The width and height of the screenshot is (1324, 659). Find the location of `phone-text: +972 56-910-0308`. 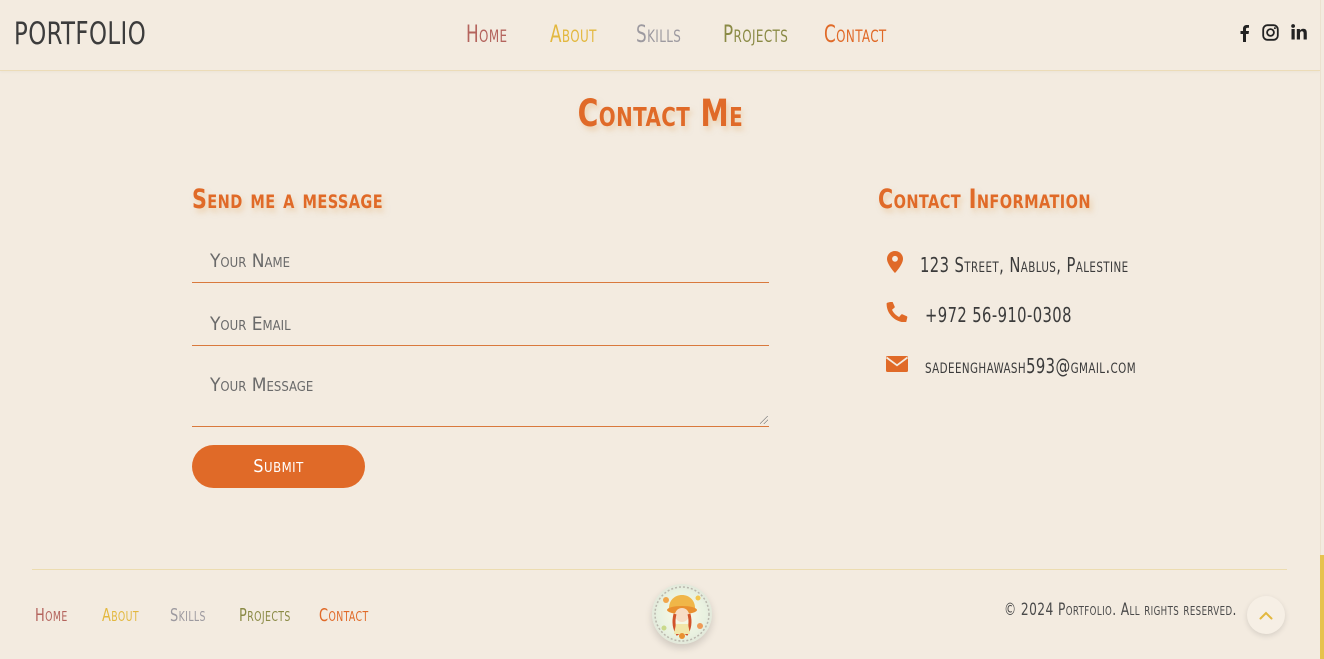

phone-text: +972 56-910-0308 is located at coordinates (998, 315).